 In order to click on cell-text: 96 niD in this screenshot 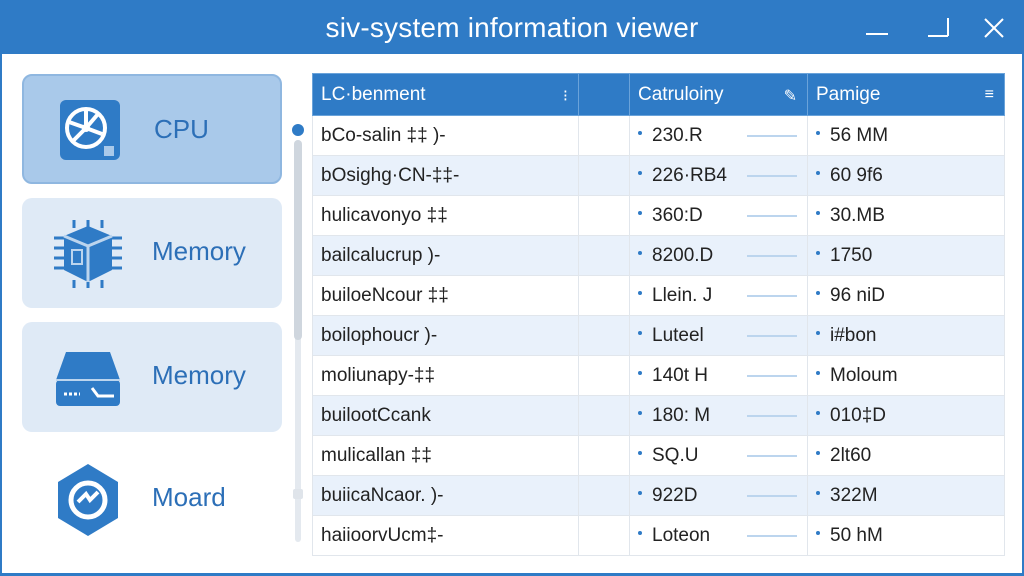, I will do `click(857, 295)`.